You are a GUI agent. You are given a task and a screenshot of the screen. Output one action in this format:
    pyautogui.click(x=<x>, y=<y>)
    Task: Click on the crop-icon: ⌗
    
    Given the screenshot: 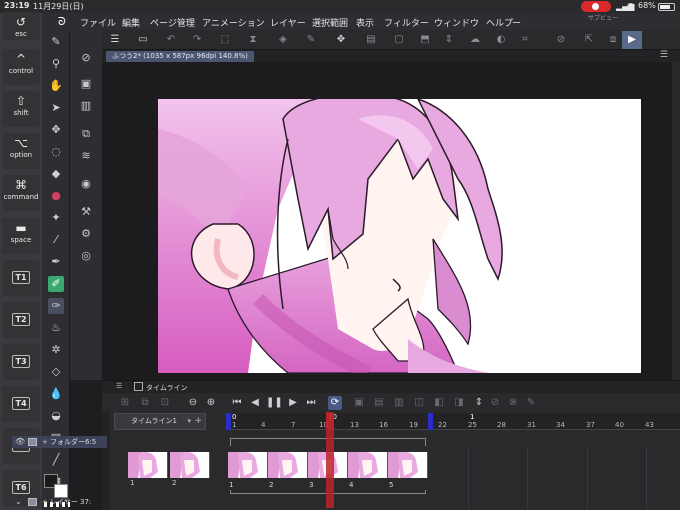 What is the action you would take?
    pyautogui.click(x=525, y=40)
    